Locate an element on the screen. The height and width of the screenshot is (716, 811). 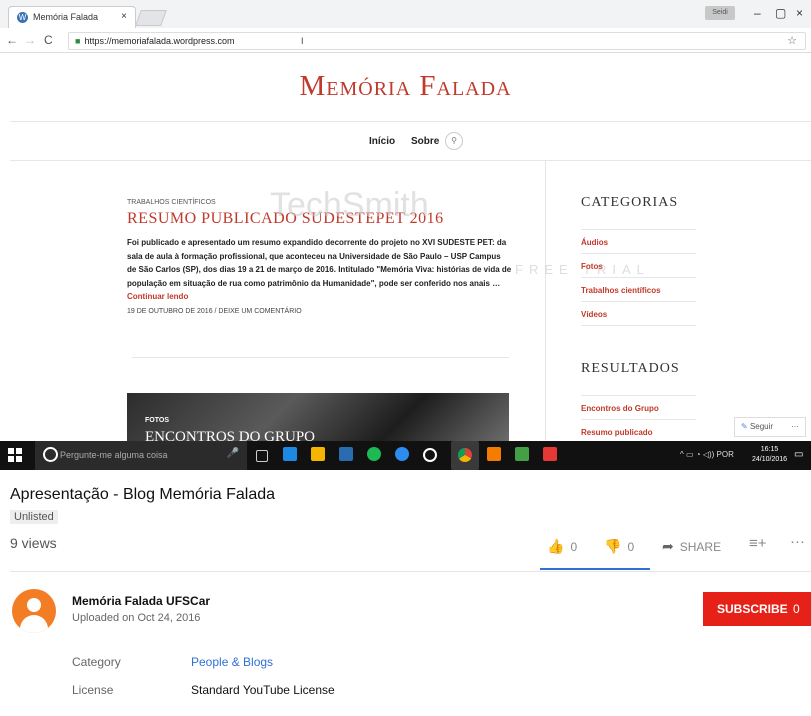
system-tray: ^ ▭ ◔ ◁)) POR is located at coordinates (707, 454).